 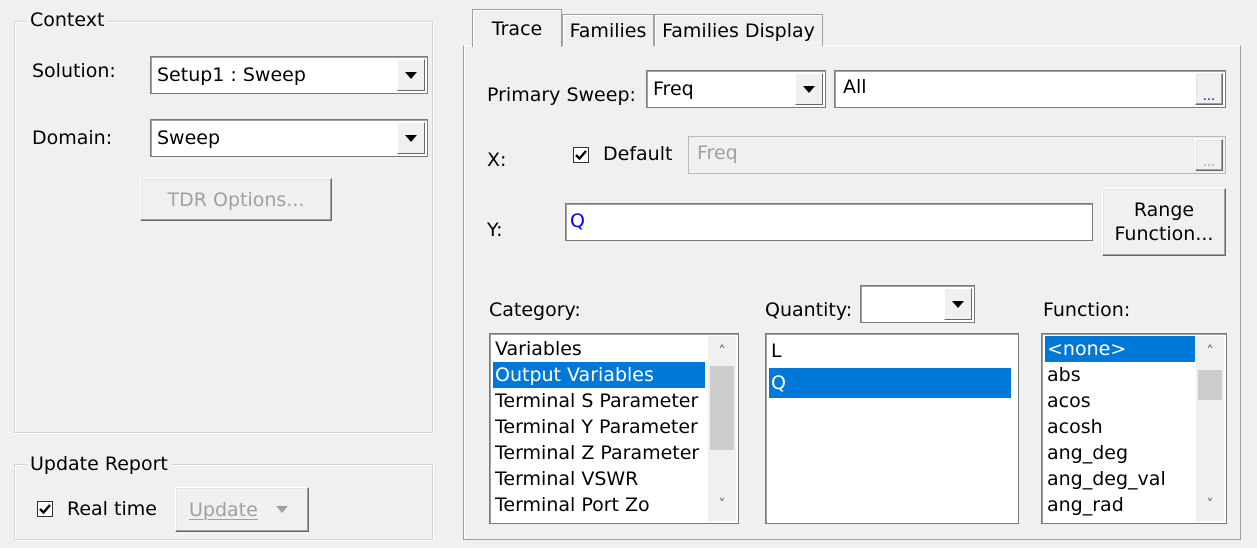 What do you see at coordinates (809, 310) in the screenshot?
I see `quantity-label: Quantity:` at bounding box center [809, 310].